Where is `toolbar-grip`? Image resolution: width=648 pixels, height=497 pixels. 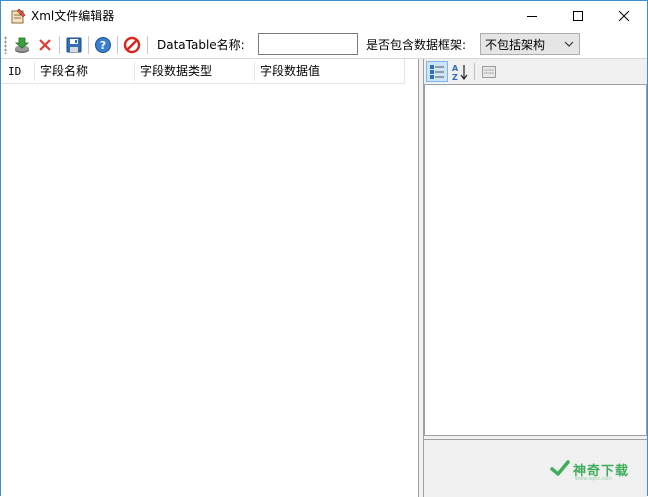
toolbar-grip is located at coordinates (5, 45).